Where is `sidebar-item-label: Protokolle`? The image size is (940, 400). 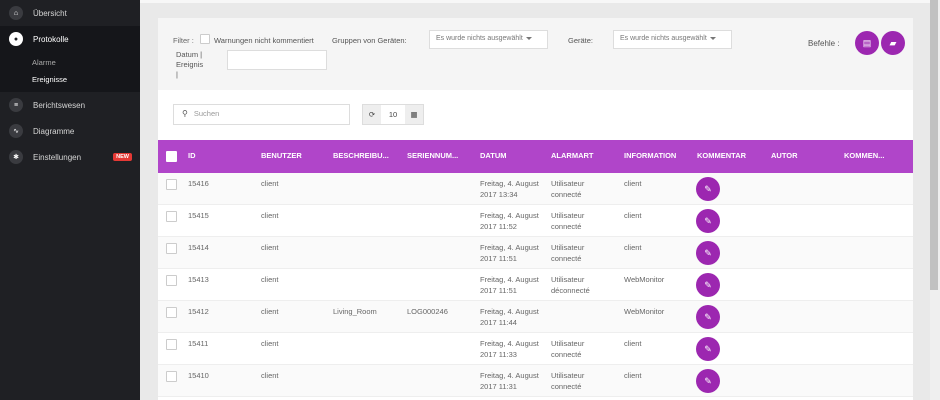 sidebar-item-label: Protokolle is located at coordinates (51, 39).